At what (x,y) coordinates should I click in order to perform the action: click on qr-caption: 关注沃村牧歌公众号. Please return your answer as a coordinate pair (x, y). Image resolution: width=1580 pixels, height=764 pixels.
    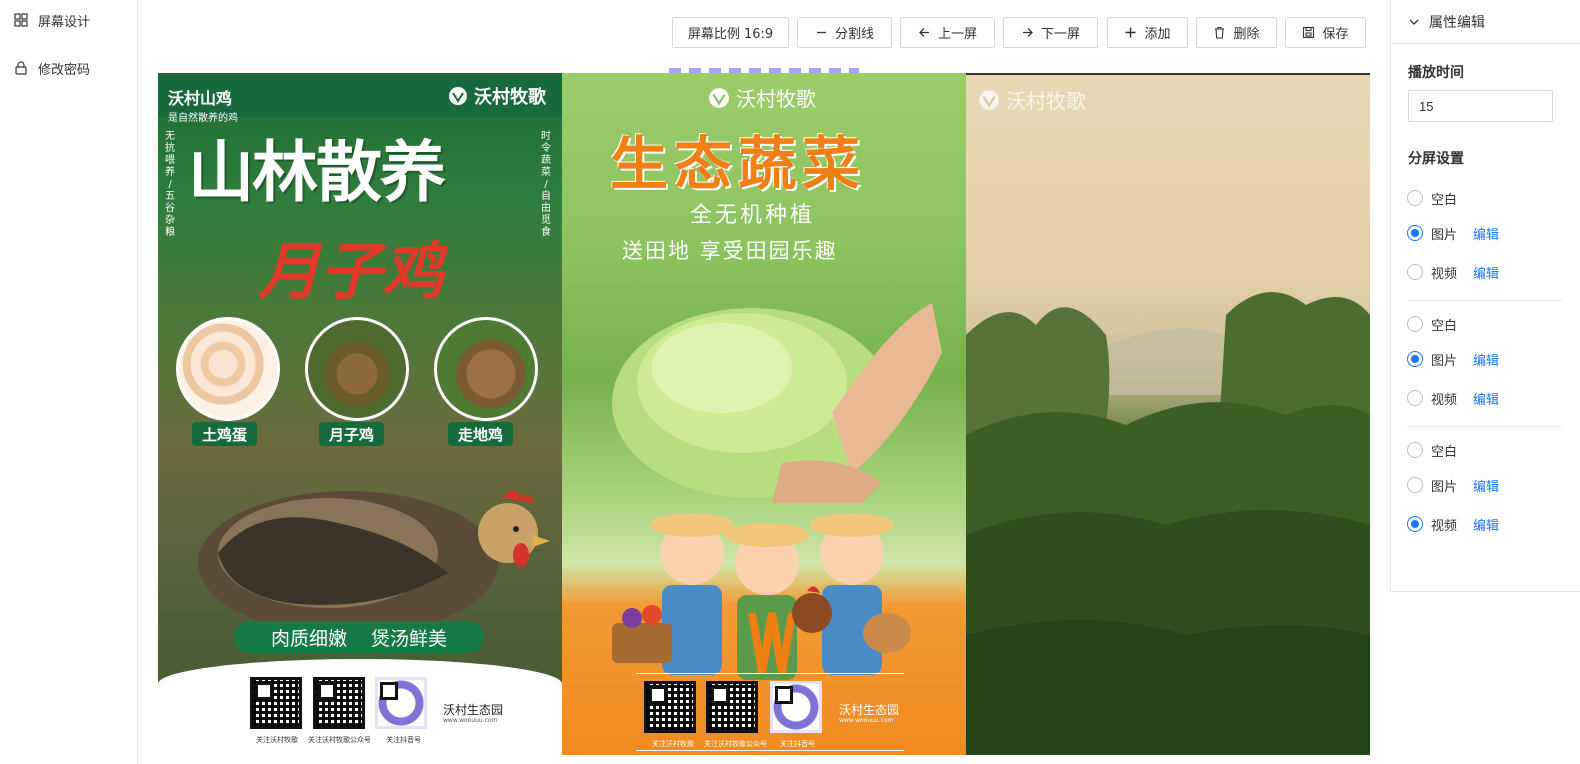
    Looking at the image, I should click on (339, 740).